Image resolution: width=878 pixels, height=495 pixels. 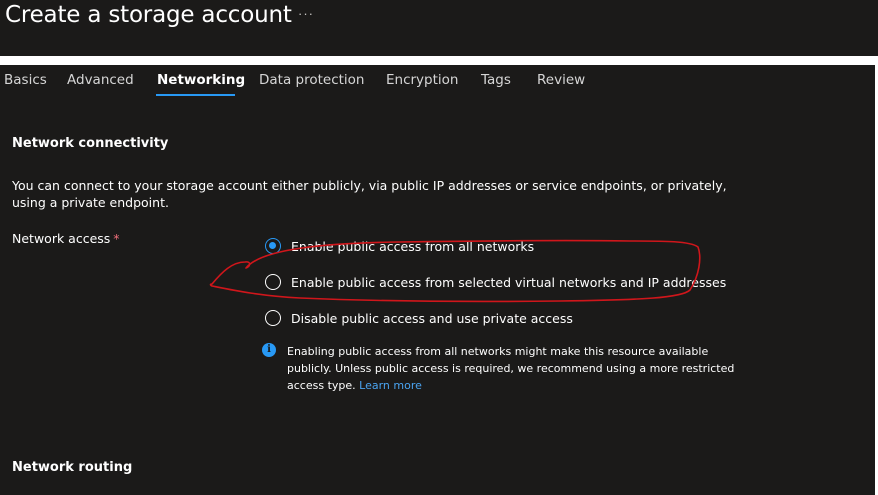 I want to click on required-indicator: *, so click(x=116, y=238).